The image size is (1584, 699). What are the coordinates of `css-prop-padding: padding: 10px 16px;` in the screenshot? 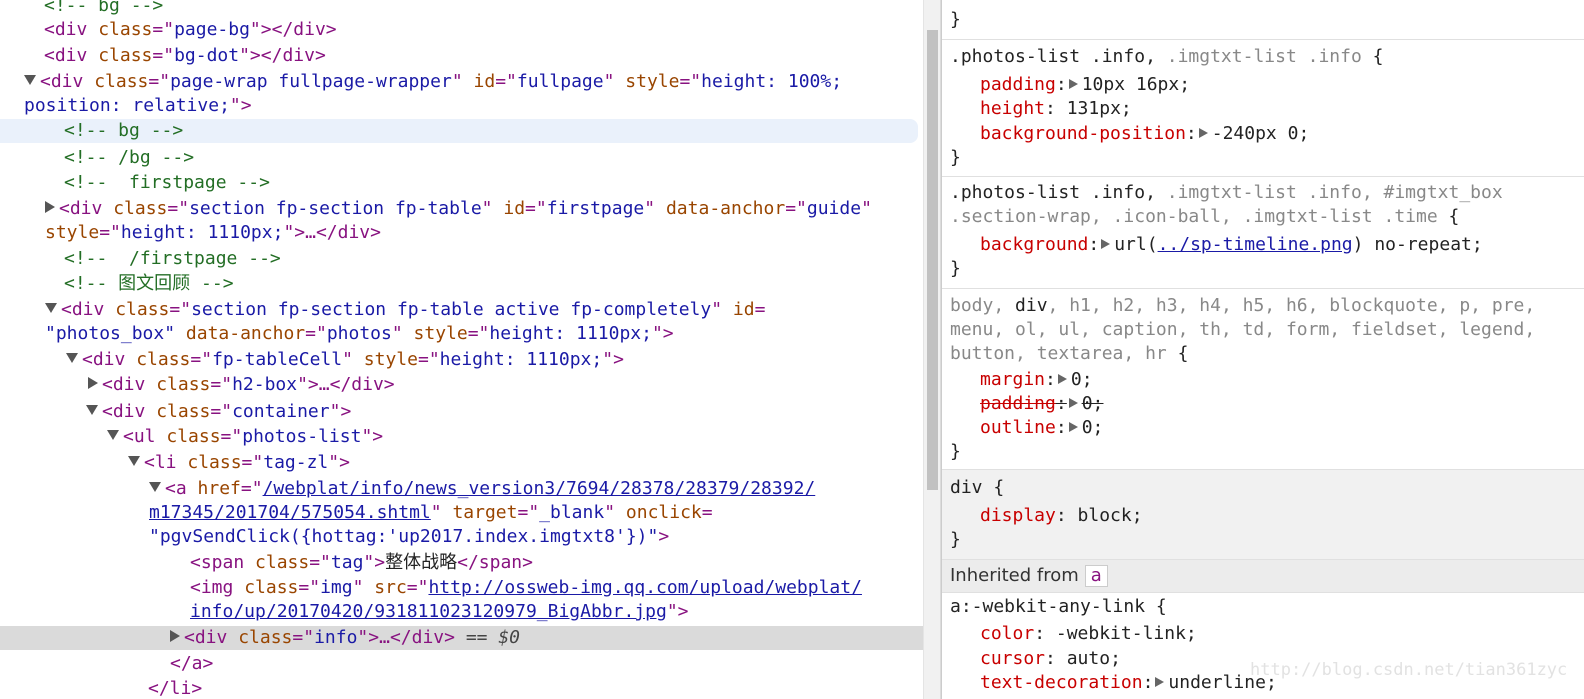 It's located at (1085, 85).